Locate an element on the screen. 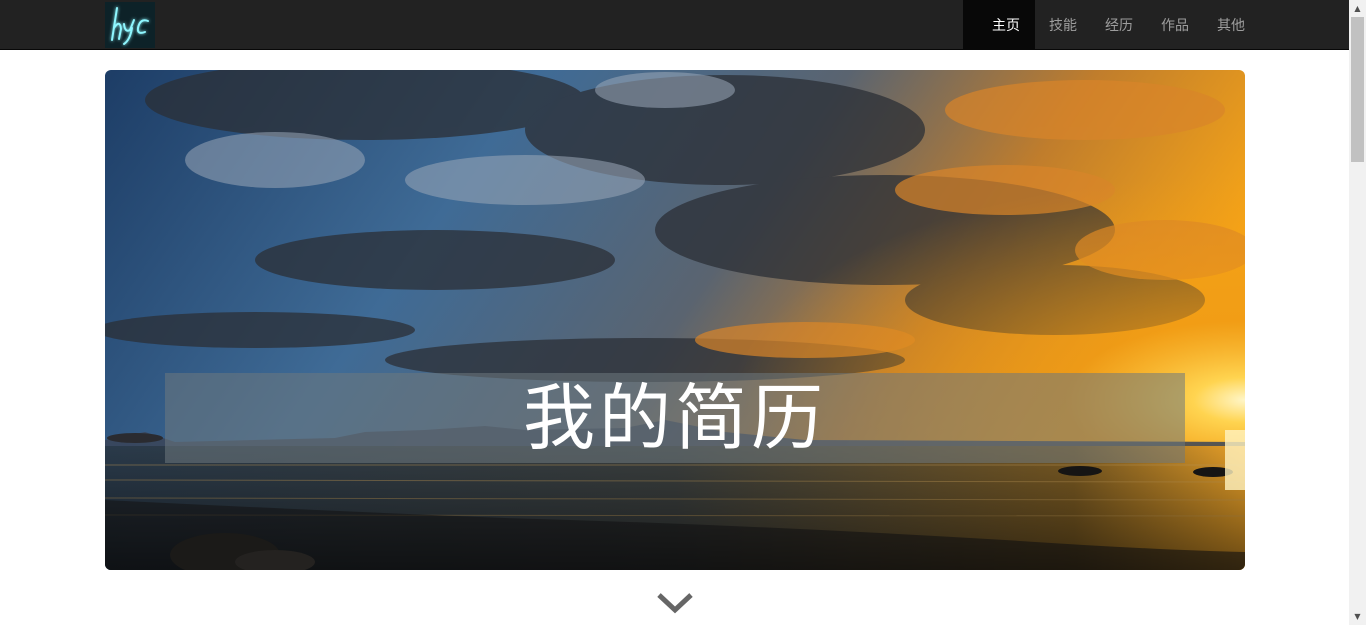  top-navbar: 主页 技能 经历 作品 其他 is located at coordinates (674, 25).